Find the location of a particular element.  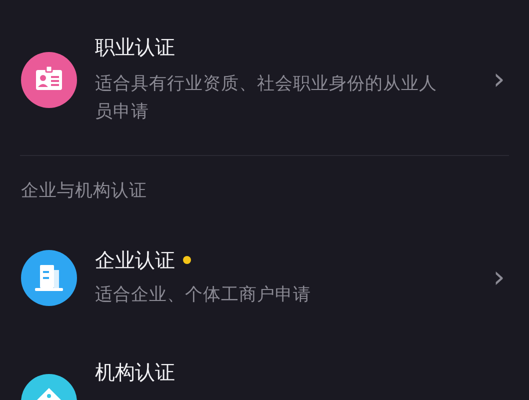

item-description: 适合企业、个体工商户申请 is located at coordinates (203, 295).